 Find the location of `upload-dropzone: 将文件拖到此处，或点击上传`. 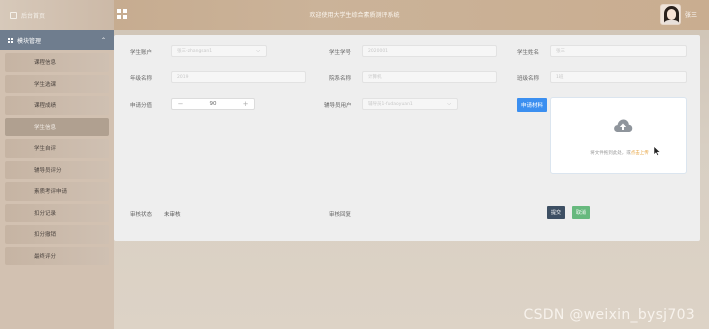

upload-dropzone: 将文件拖到此处，或点击上传 is located at coordinates (618, 135).